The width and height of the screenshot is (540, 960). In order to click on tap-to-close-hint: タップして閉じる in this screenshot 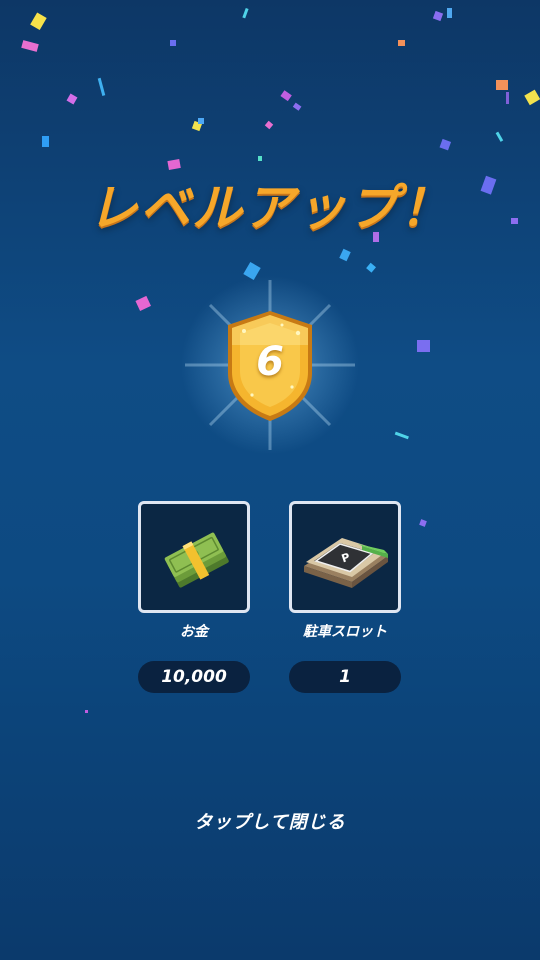, I will do `click(270, 821)`.